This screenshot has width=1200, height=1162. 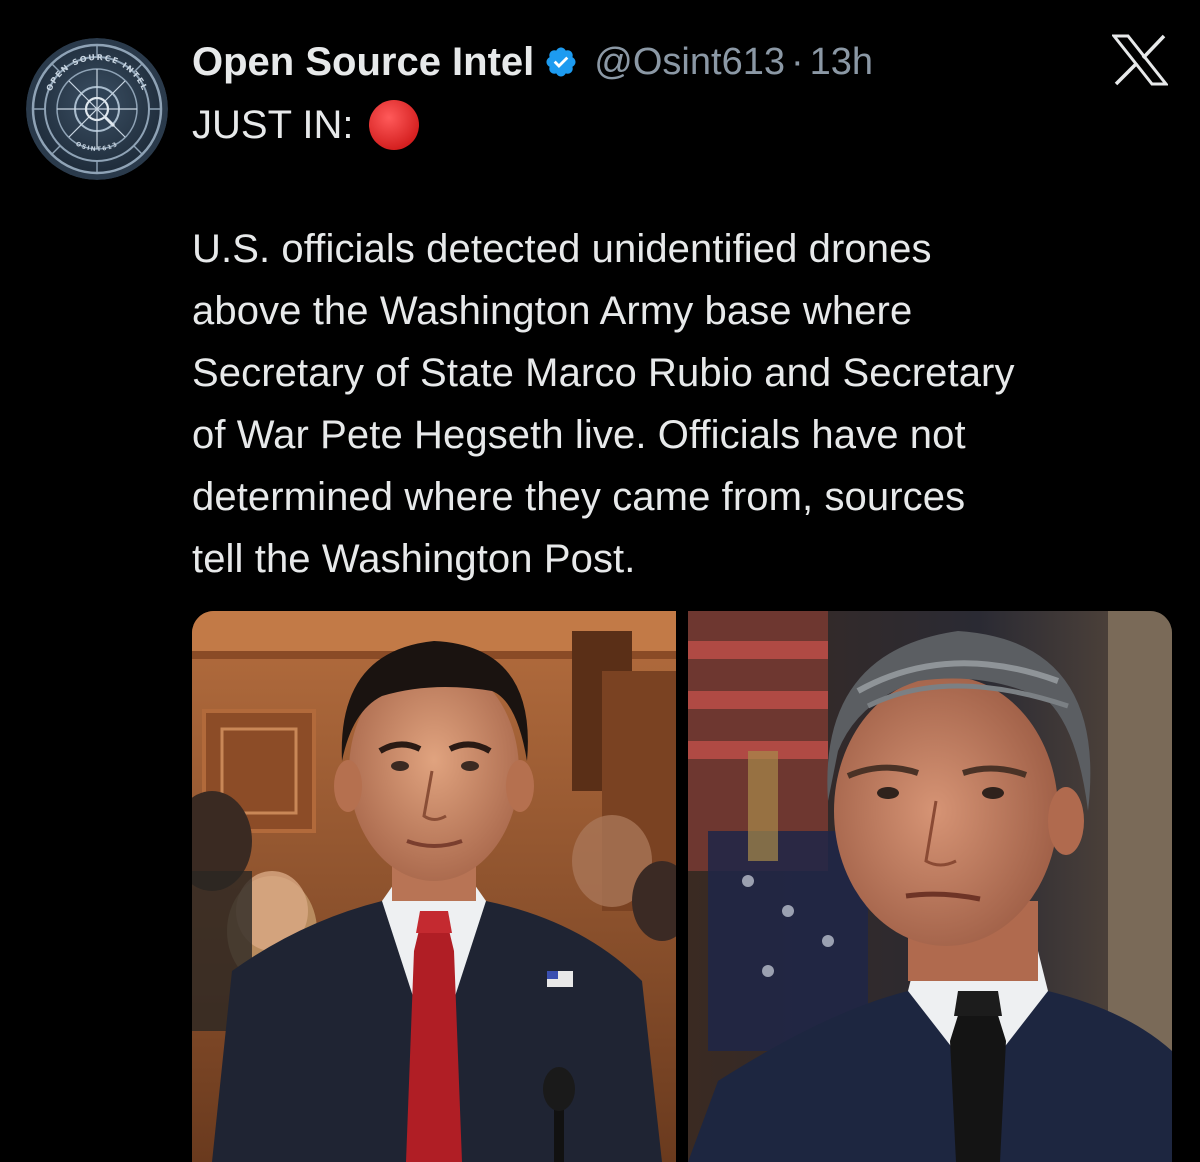 What do you see at coordinates (273, 124) in the screenshot?
I see `lead-text: JUST IN:` at bounding box center [273, 124].